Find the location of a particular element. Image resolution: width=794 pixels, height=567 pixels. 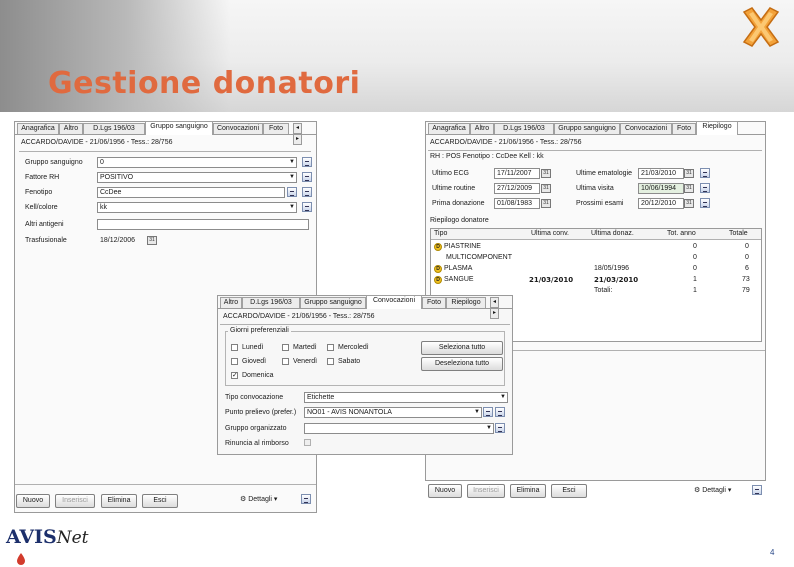

w1-fenotipo-field: CcDee is located at coordinates (191, 192).